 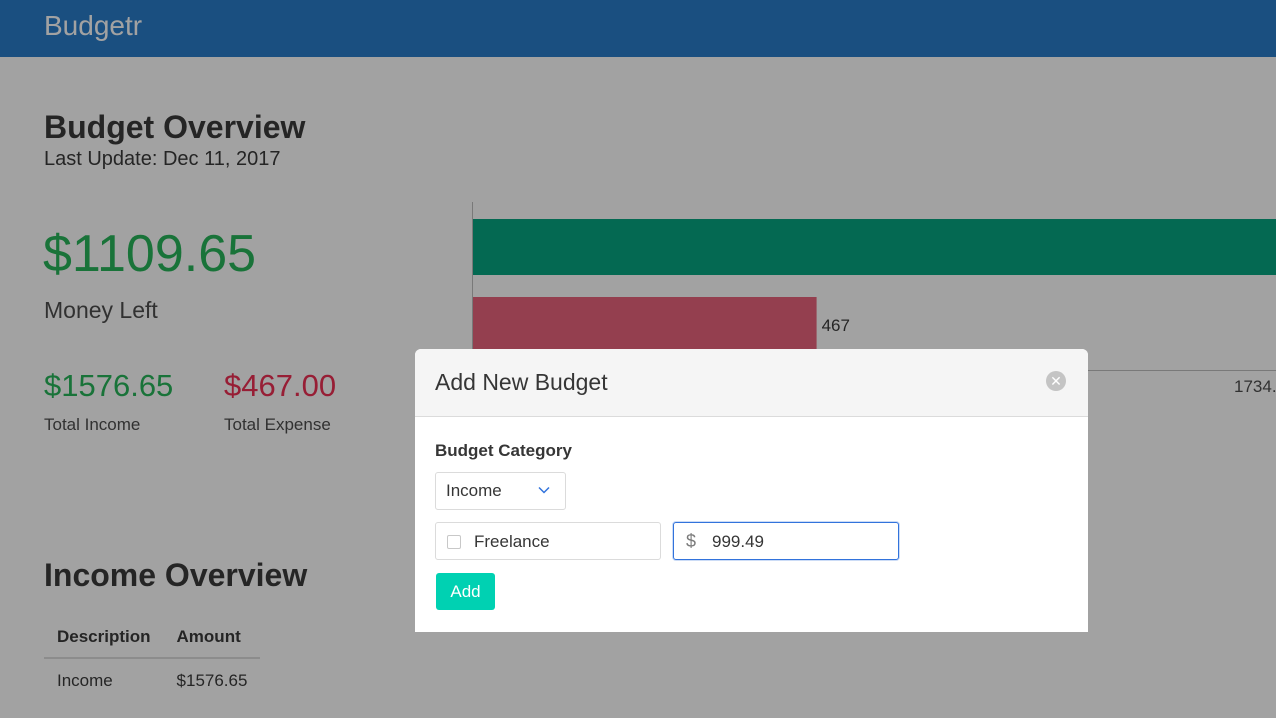 I want to click on description-icon, so click(x=454, y=542).